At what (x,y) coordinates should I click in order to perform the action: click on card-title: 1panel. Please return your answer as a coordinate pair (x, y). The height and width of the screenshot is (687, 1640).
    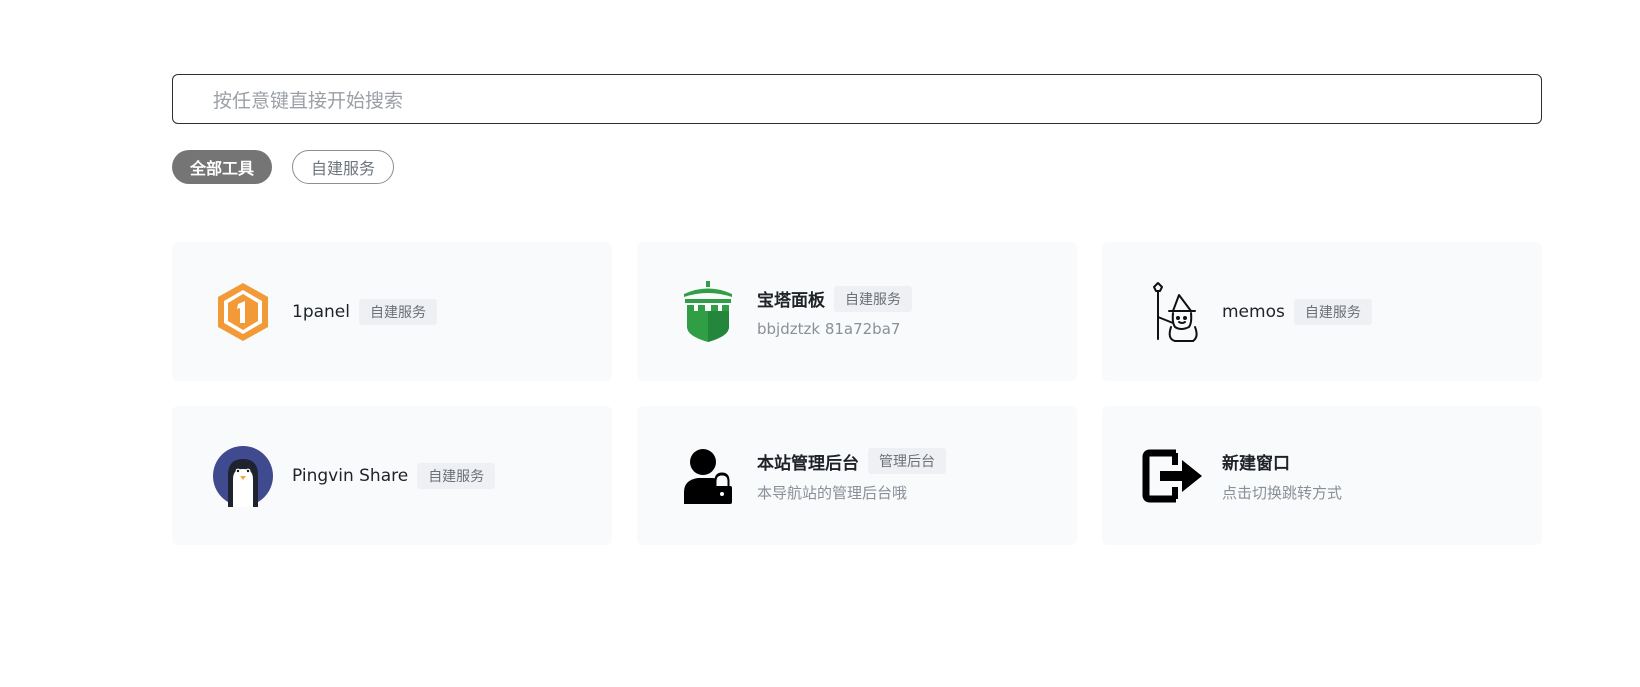
    Looking at the image, I should click on (321, 311).